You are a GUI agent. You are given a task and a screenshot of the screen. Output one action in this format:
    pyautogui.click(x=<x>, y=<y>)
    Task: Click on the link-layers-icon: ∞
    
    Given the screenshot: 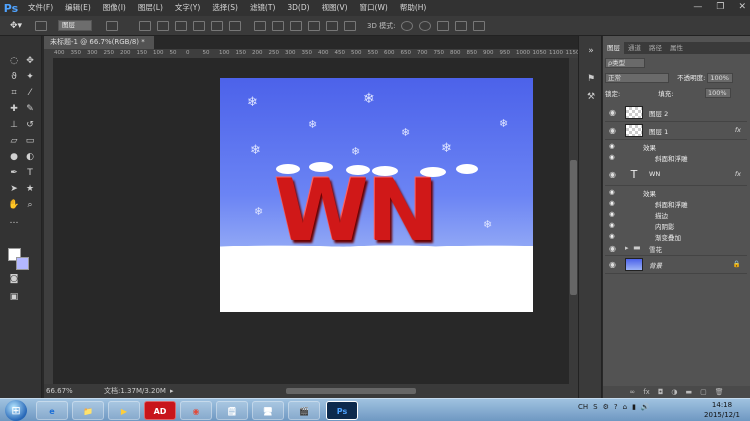 What is the action you would take?
    pyautogui.click(x=632, y=392)
    